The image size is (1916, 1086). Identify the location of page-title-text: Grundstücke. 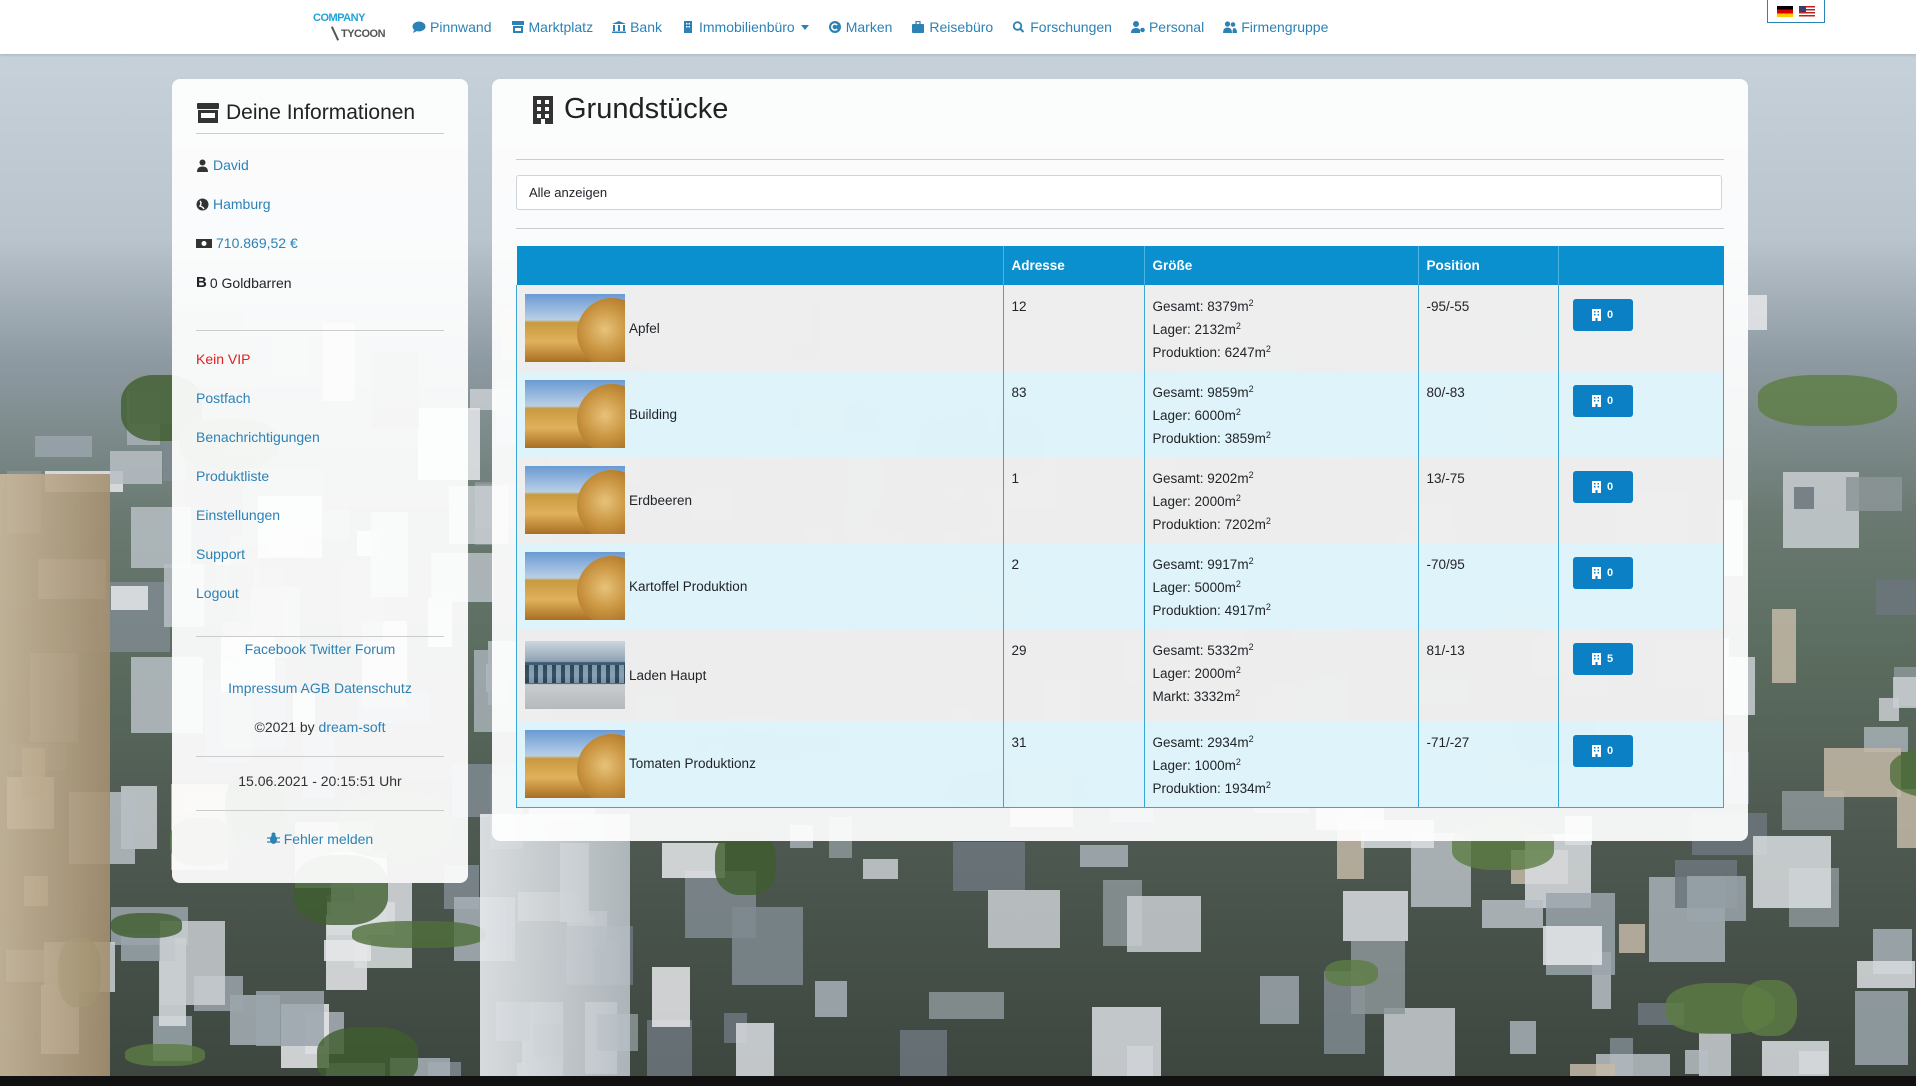
(646, 109).